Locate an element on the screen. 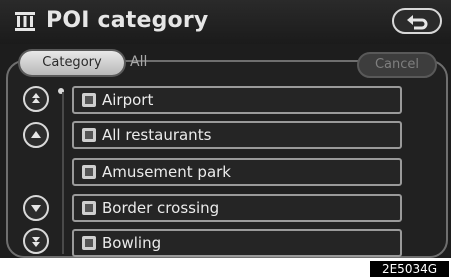  restaurant-icon is located at coordinates (89, 135).